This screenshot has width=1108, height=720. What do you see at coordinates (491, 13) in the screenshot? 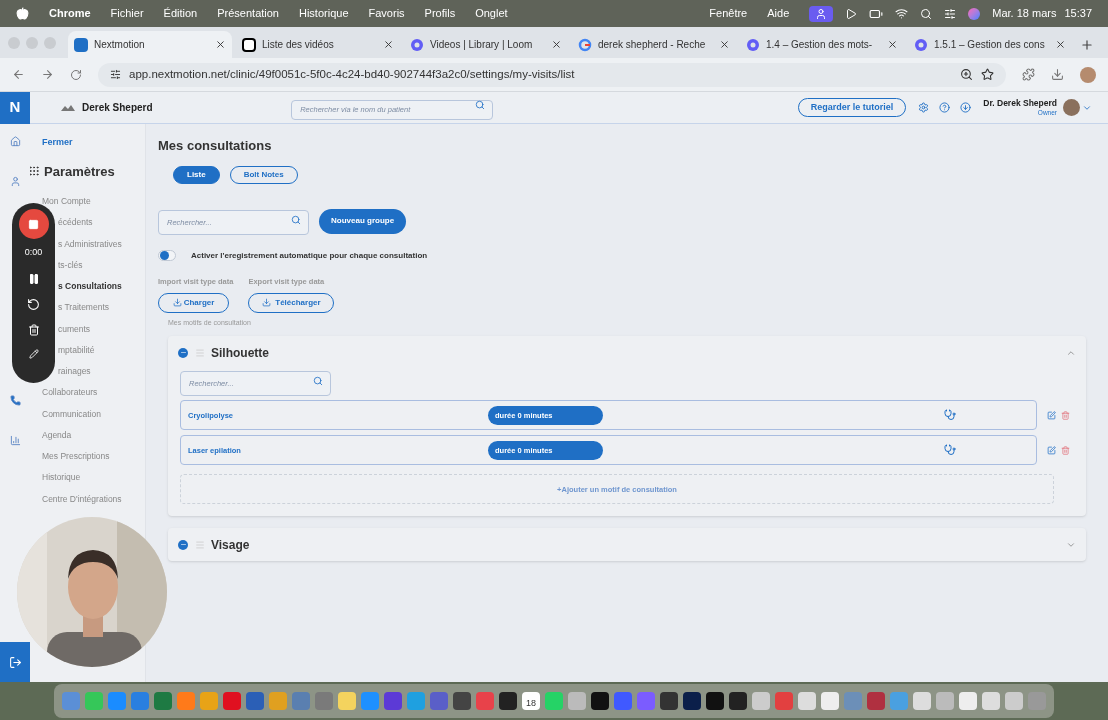
I see `menu-item: Onglet` at bounding box center [491, 13].